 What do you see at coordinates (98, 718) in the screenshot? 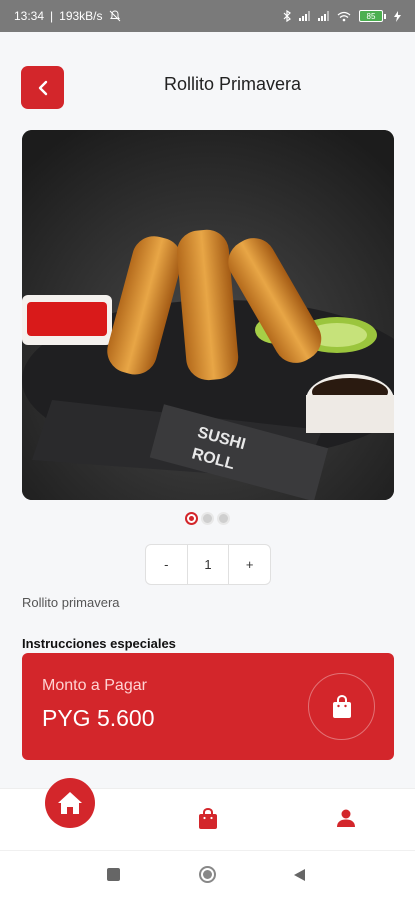
I see `payment-amount: PYG 5.600` at bounding box center [98, 718].